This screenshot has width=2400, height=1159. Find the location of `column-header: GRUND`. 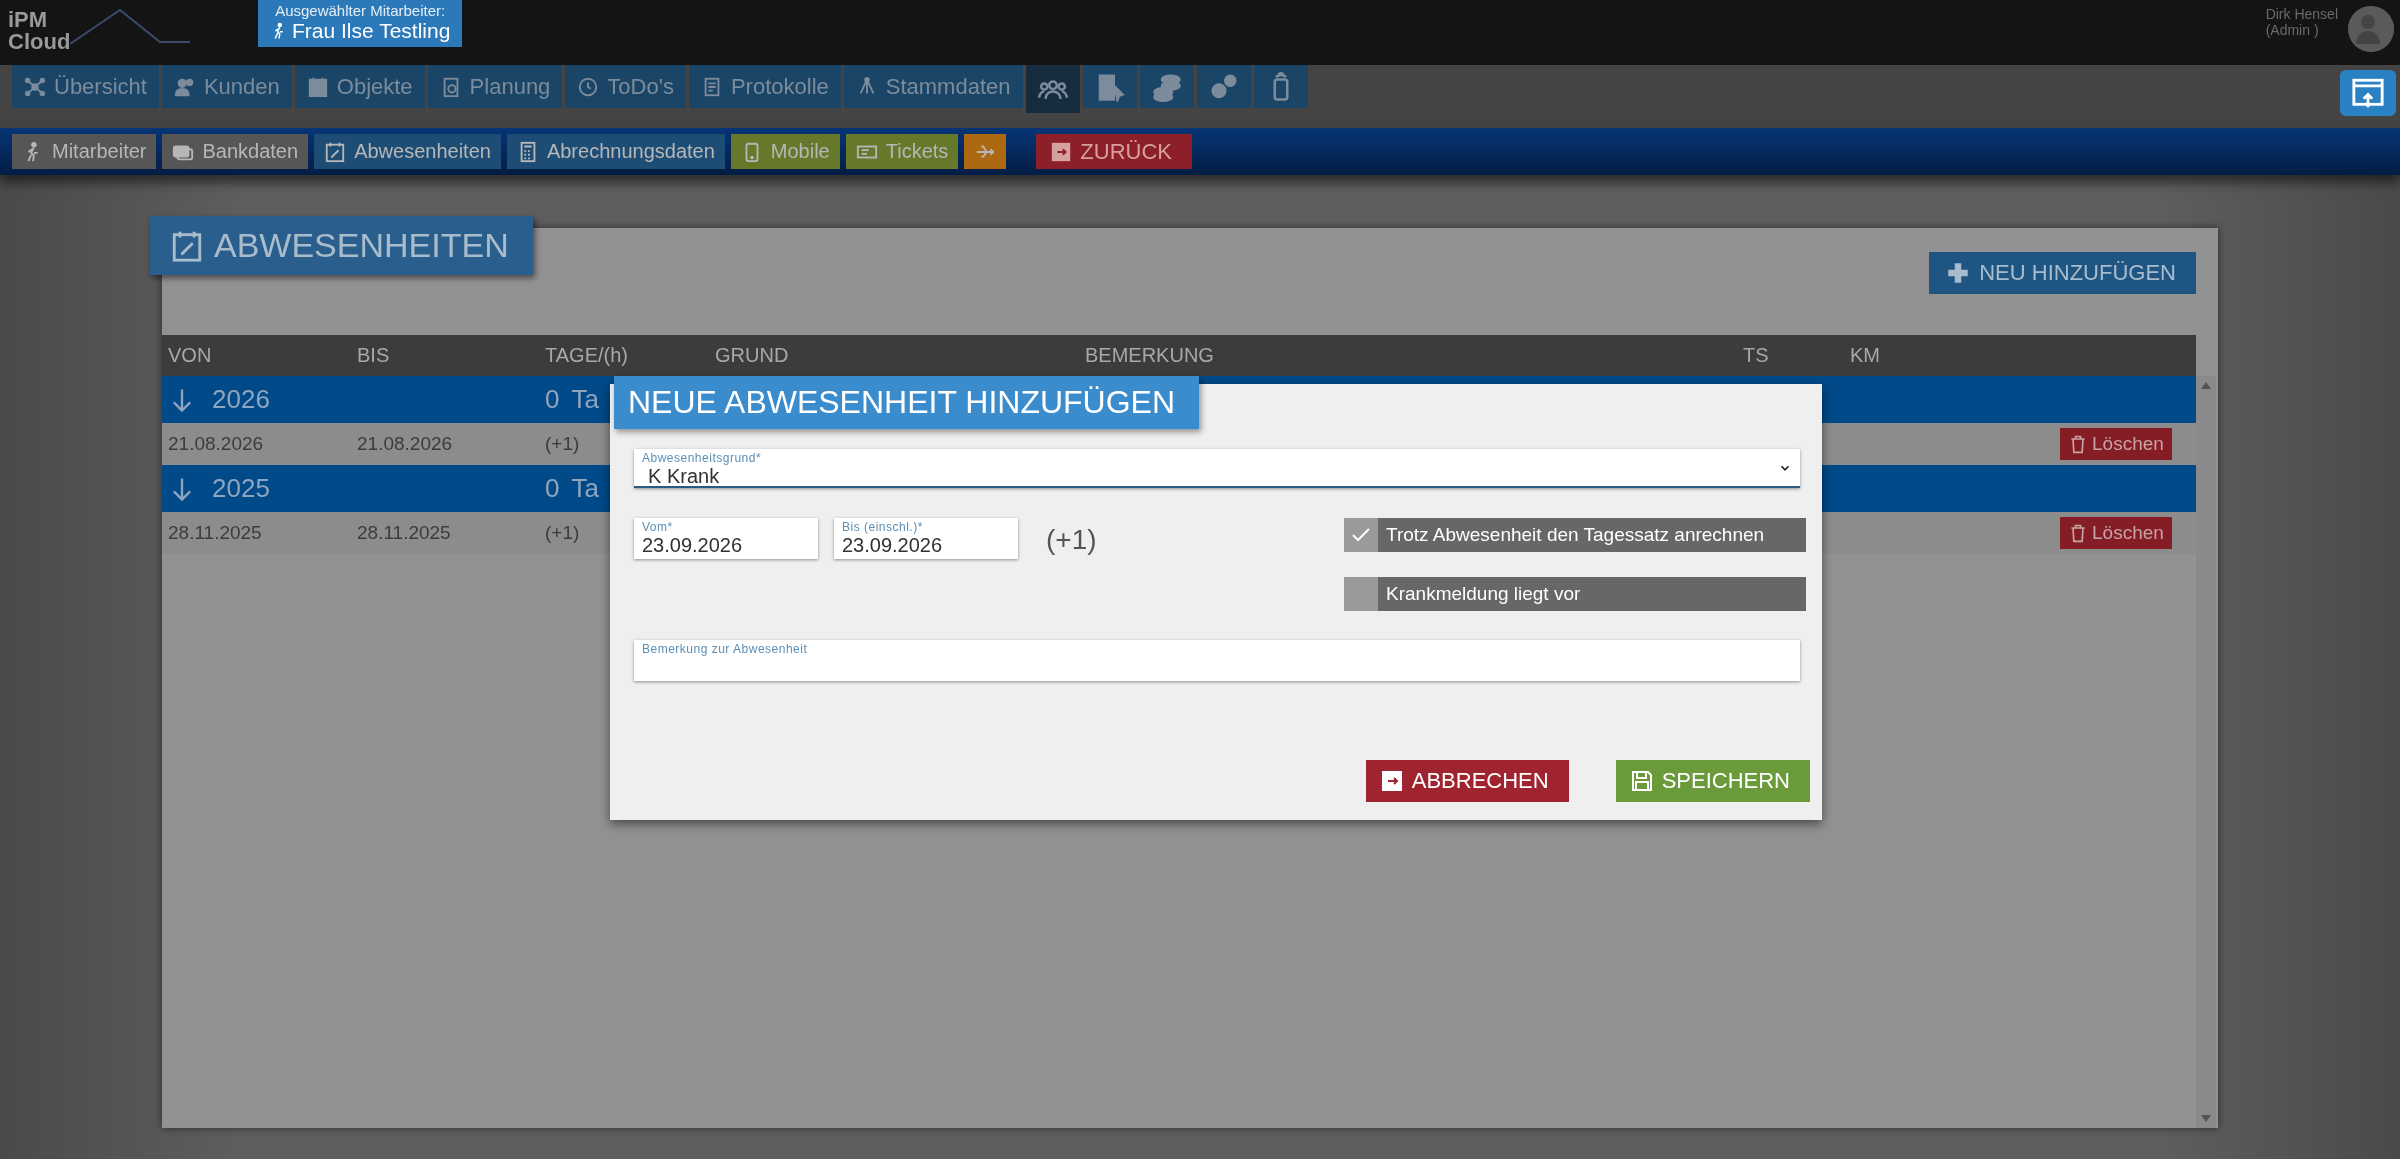

column-header: GRUND is located at coordinates (752, 355).